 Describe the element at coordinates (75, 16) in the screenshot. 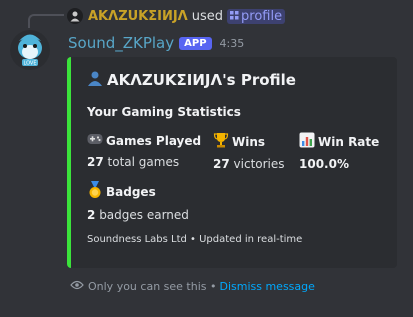

I see `user-avatar-icon` at that location.